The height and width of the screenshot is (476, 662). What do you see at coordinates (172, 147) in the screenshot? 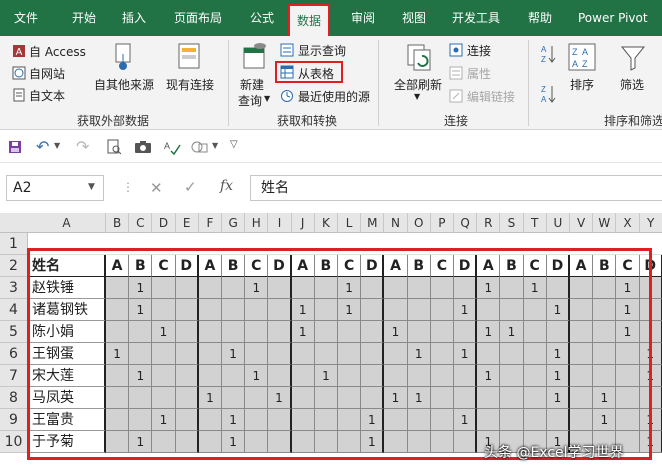
I see `spell-check-icon: A` at bounding box center [172, 147].